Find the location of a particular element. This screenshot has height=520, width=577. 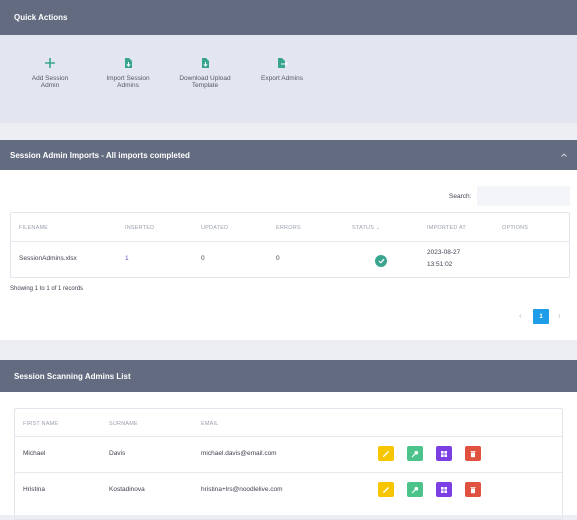

table-info: Showing 1 to 1 of 1 records is located at coordinates (47, 289).